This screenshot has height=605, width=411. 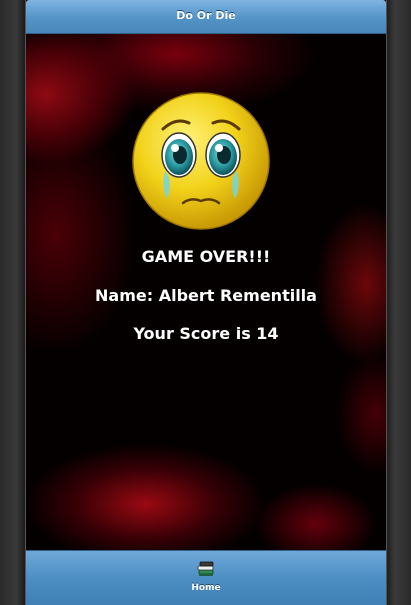 I want to click on game-over-heading: GAME OVER!!!, so click(x=206, y=256).